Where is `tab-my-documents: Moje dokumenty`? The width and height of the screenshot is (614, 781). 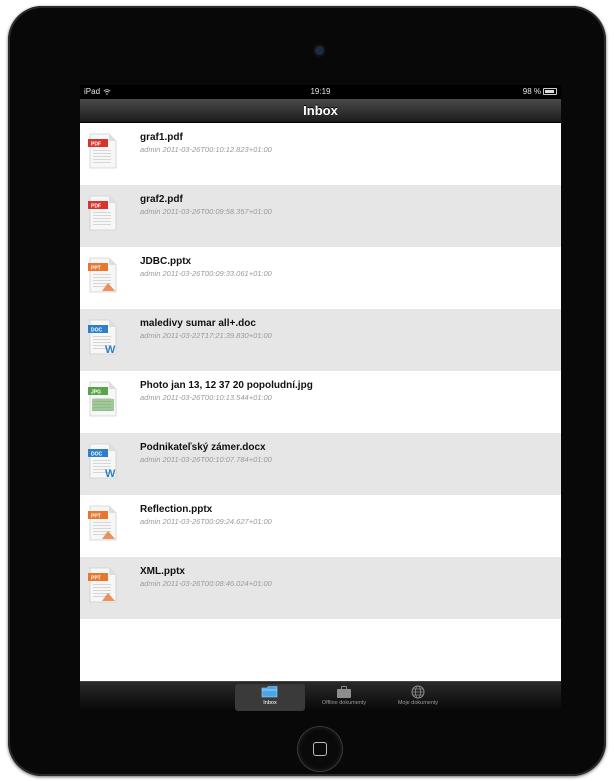
tab-my-documents: Moje dokumenty is located at coordinates (418, 697).